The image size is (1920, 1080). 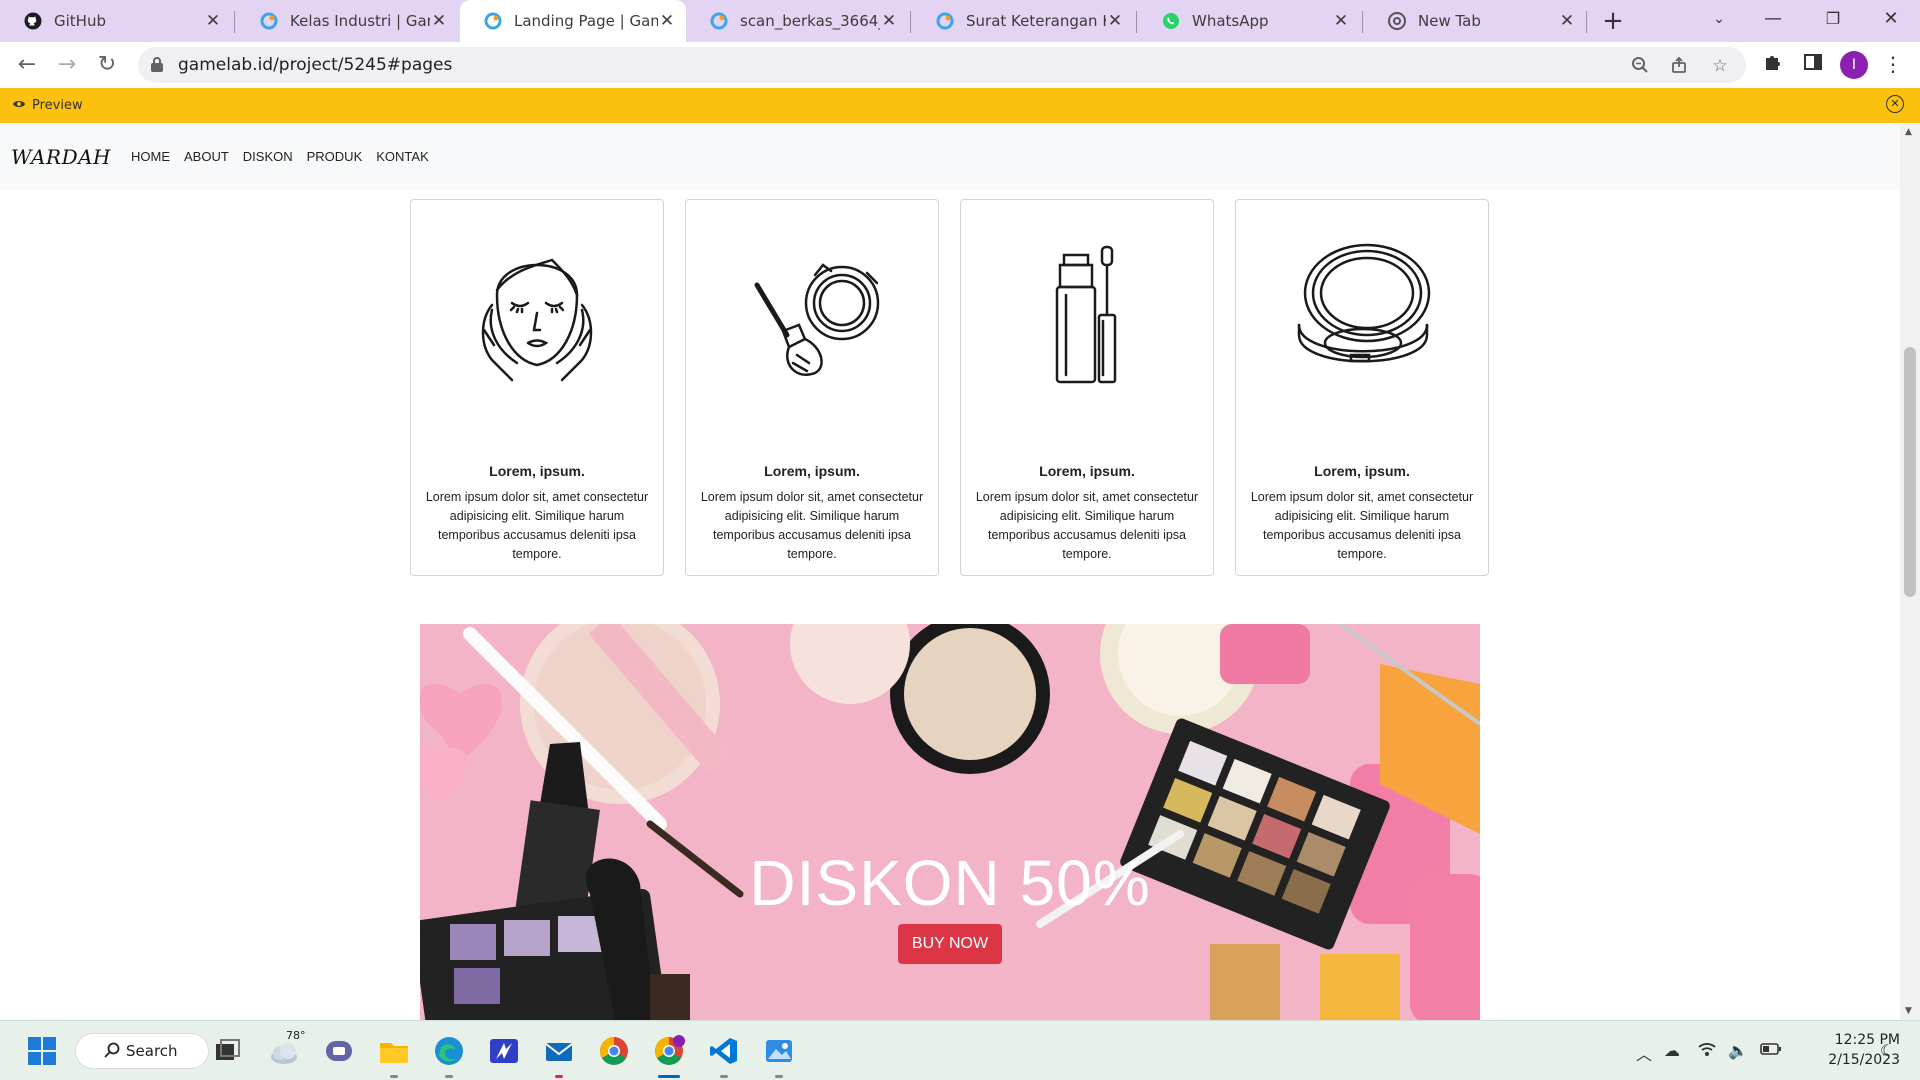 What do you see at coordinates (724, 1051) in the screenshot?
I see `vscode-icon` at bounding box center [724, 1051].